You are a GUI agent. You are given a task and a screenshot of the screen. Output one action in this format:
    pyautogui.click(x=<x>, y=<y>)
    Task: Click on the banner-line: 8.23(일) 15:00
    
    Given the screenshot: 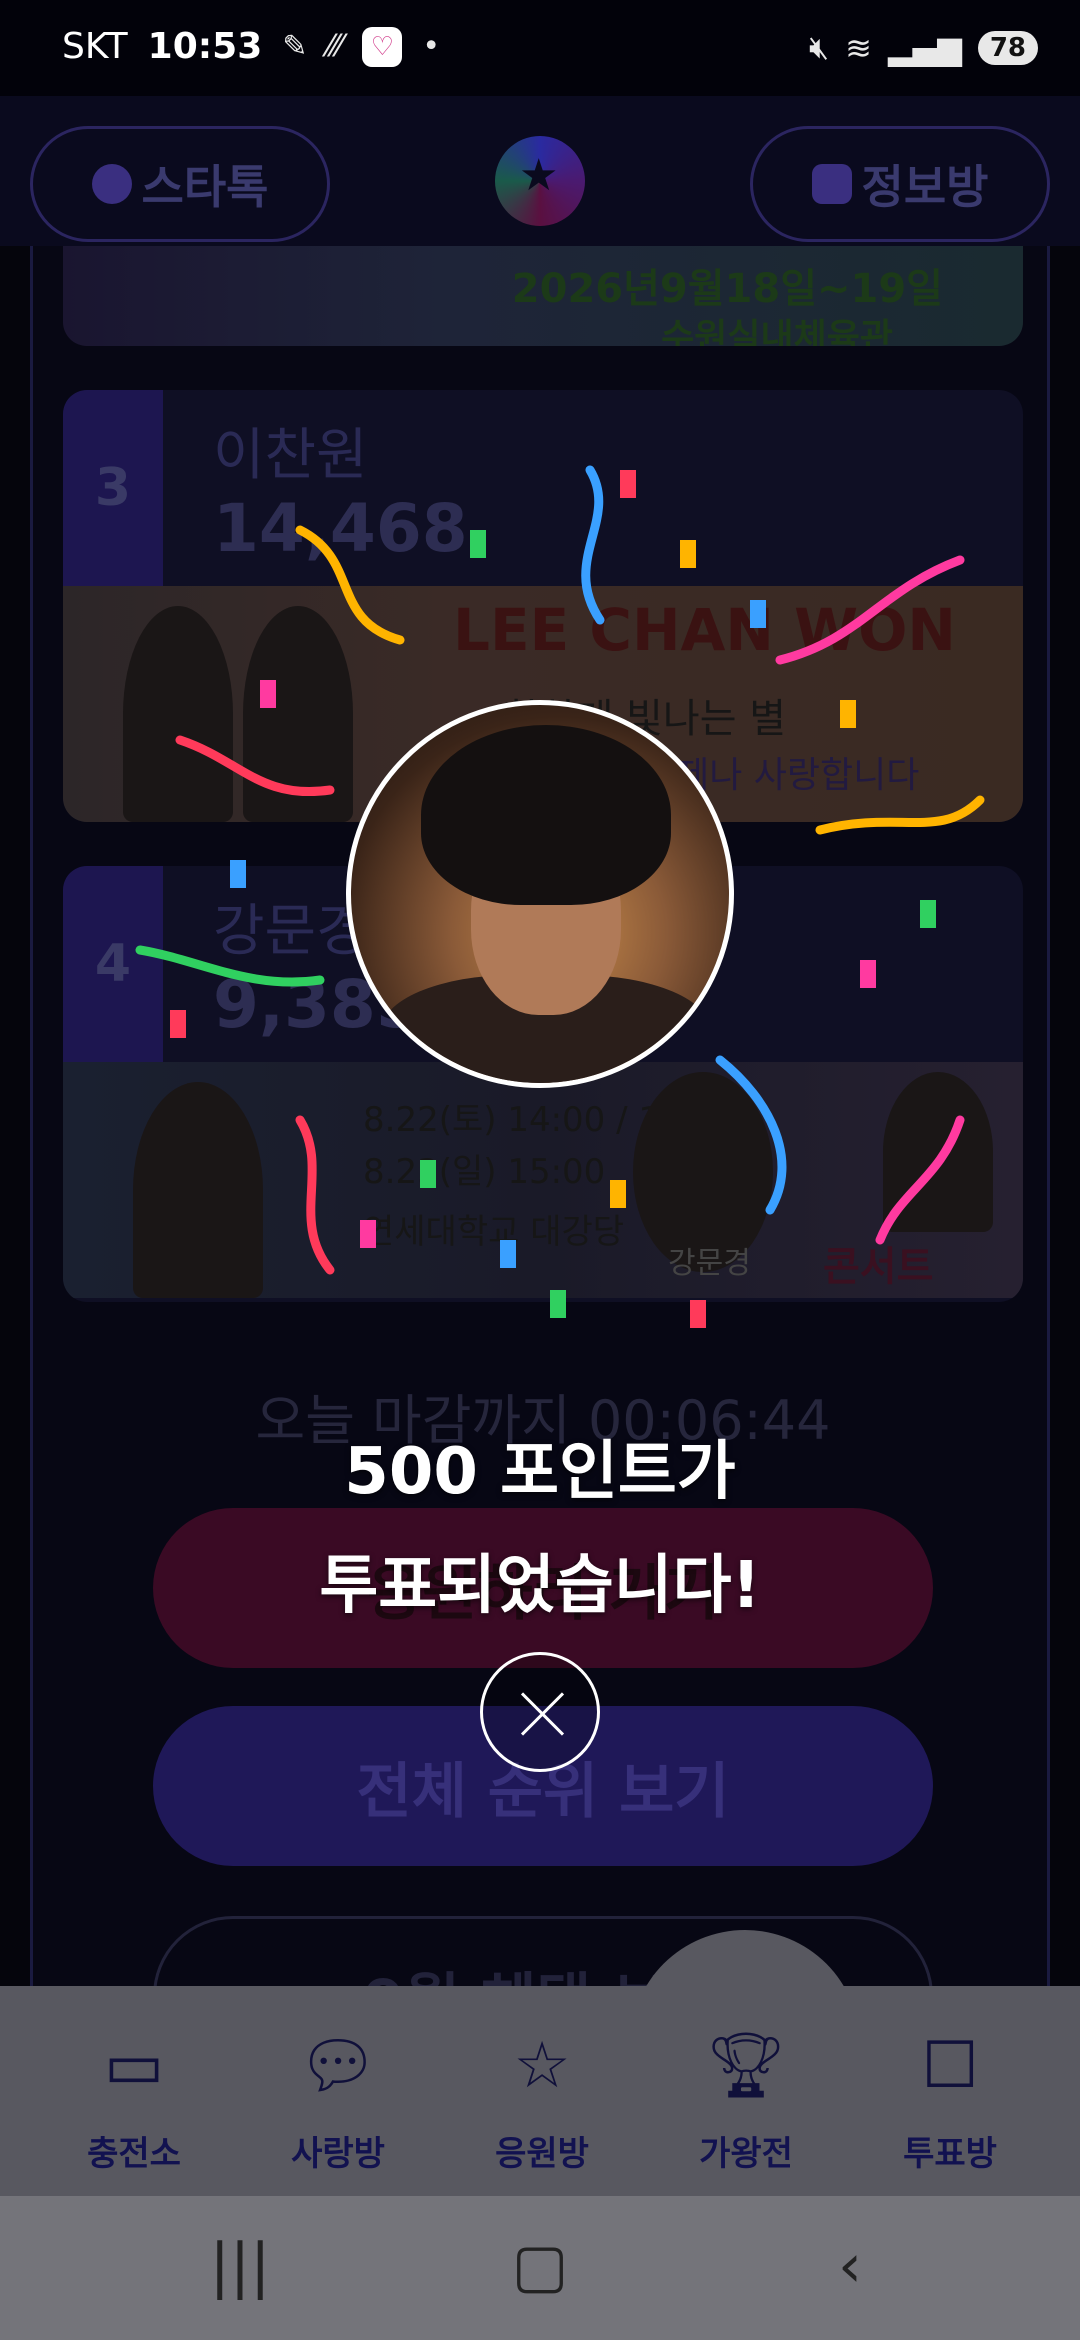 What is the action you would take?
    pyautogui.click(x=484, y=1172)
    